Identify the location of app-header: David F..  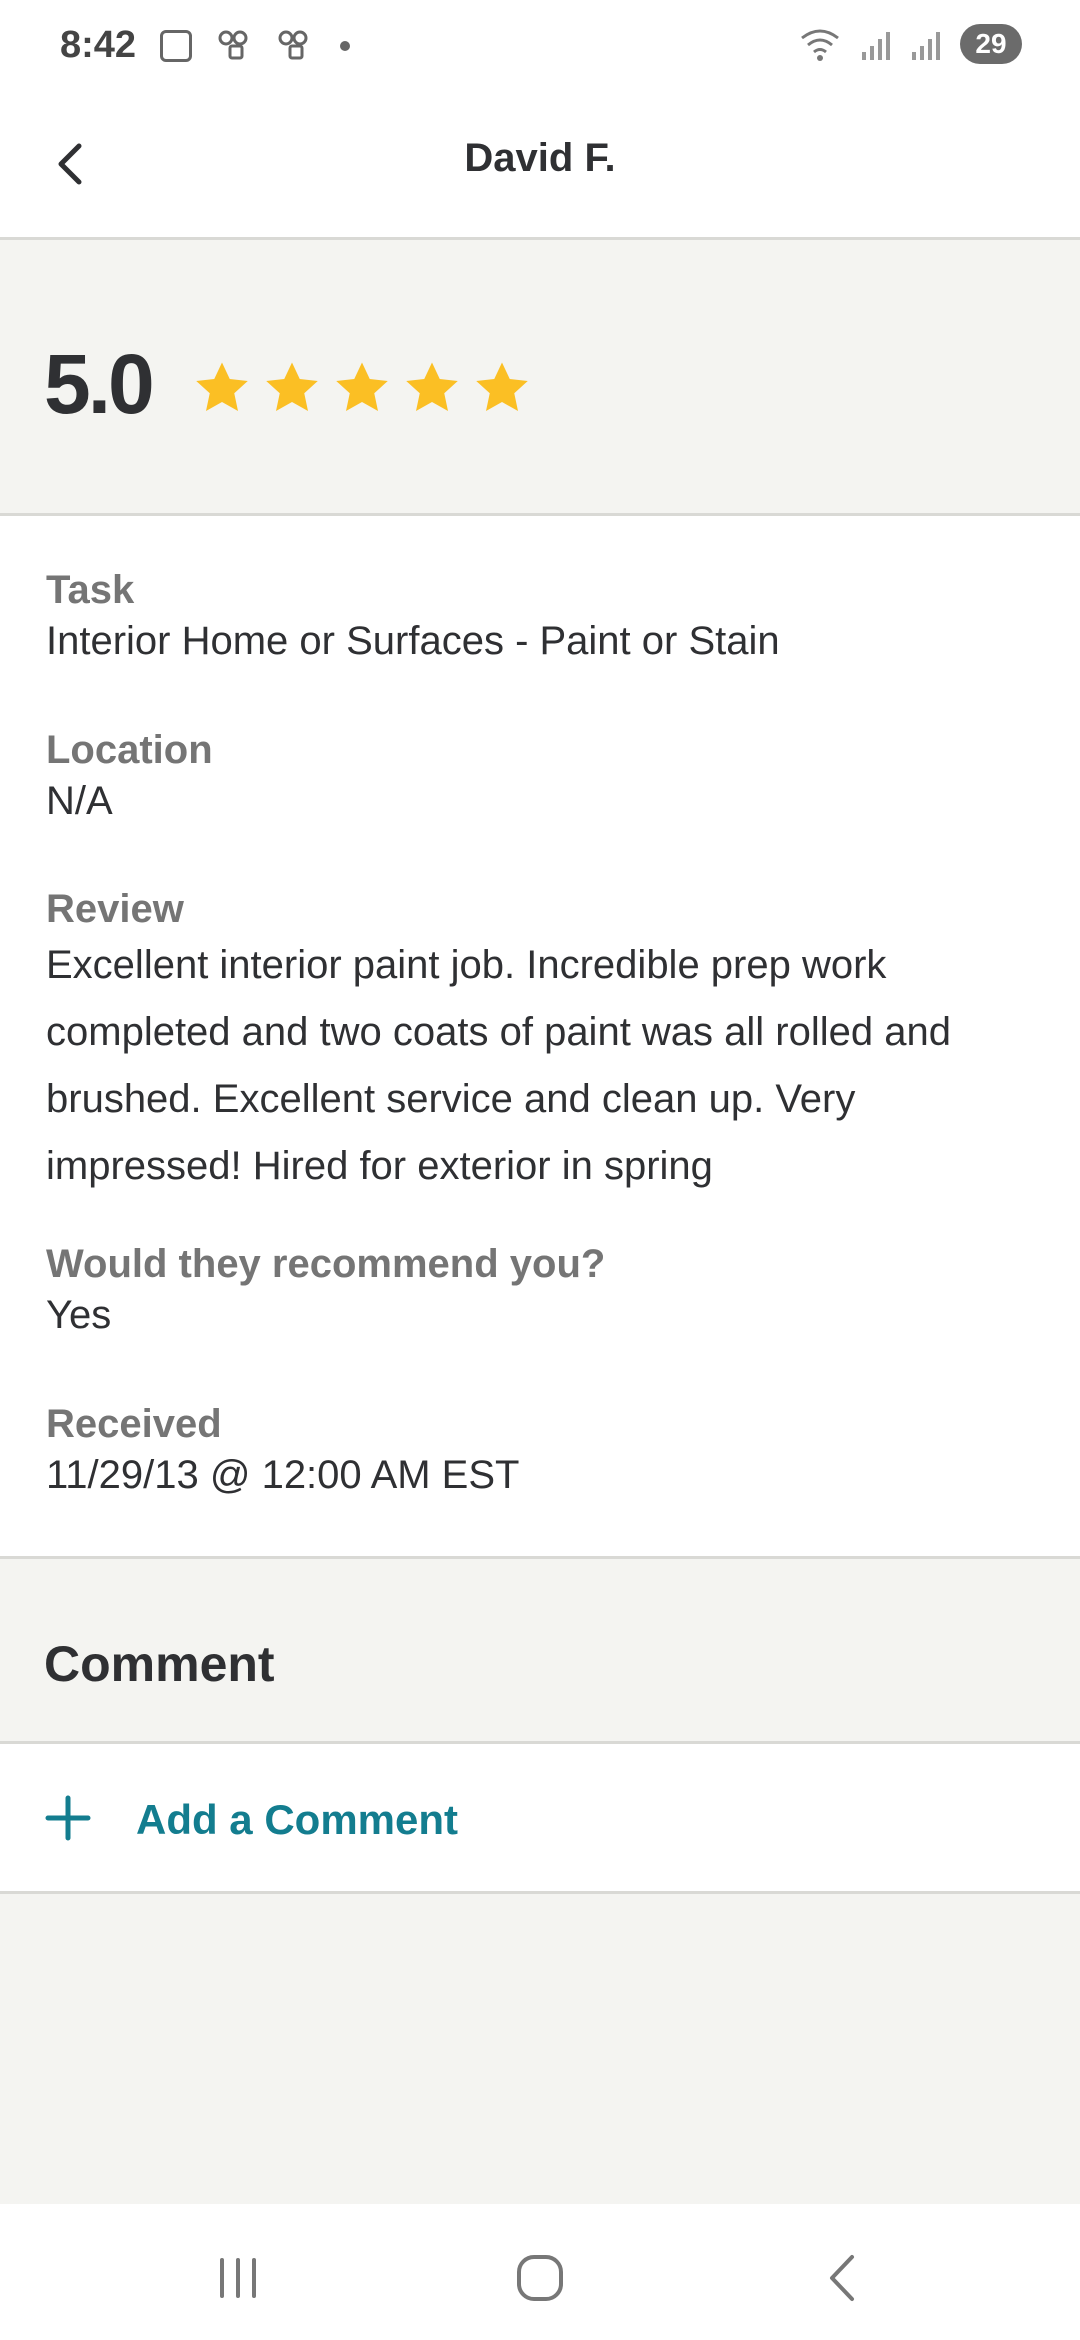
(540, 168).